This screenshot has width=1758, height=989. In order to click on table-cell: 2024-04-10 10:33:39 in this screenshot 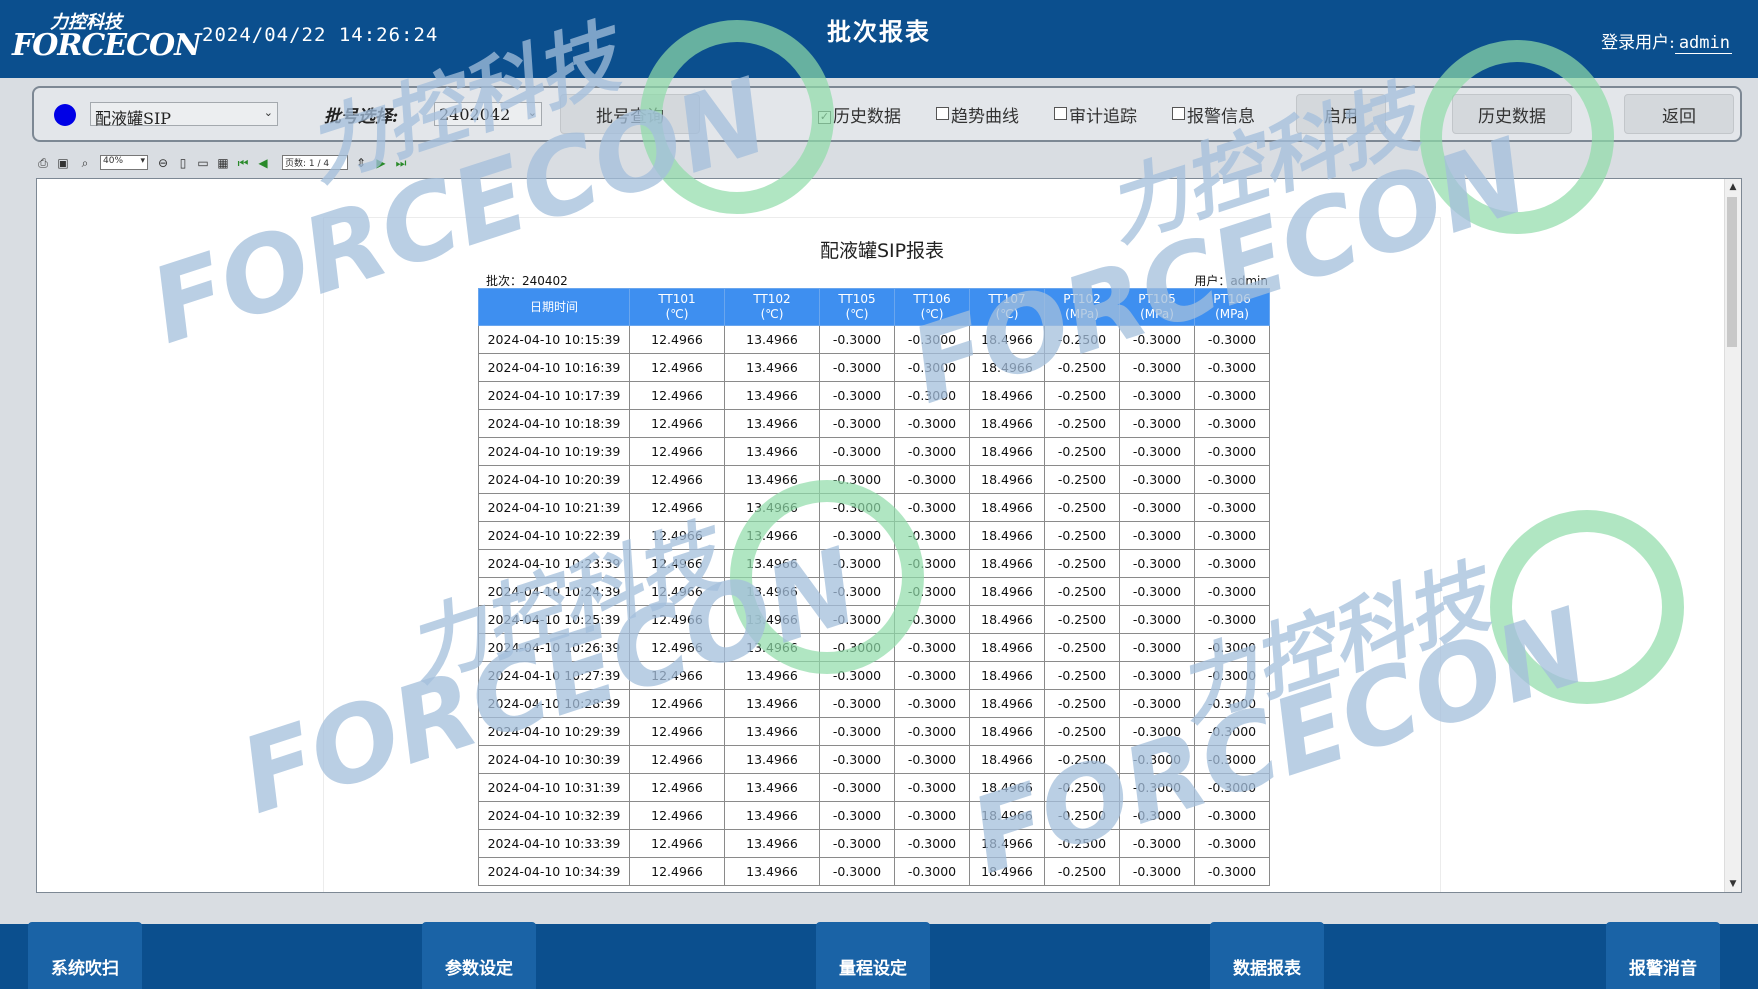, I will do `click(554, 843)`.